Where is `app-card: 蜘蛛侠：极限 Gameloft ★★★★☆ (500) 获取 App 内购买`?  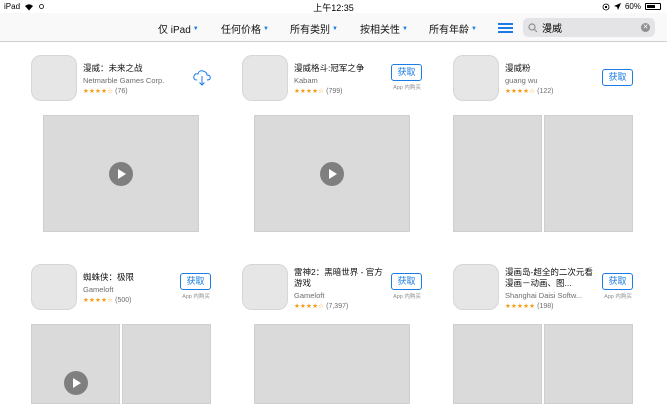
app-card: 蜘蛛侠：极限 Gameloft ★★★★☆ (500) 获取 App 内购买 is located at coordinates (133, 334).